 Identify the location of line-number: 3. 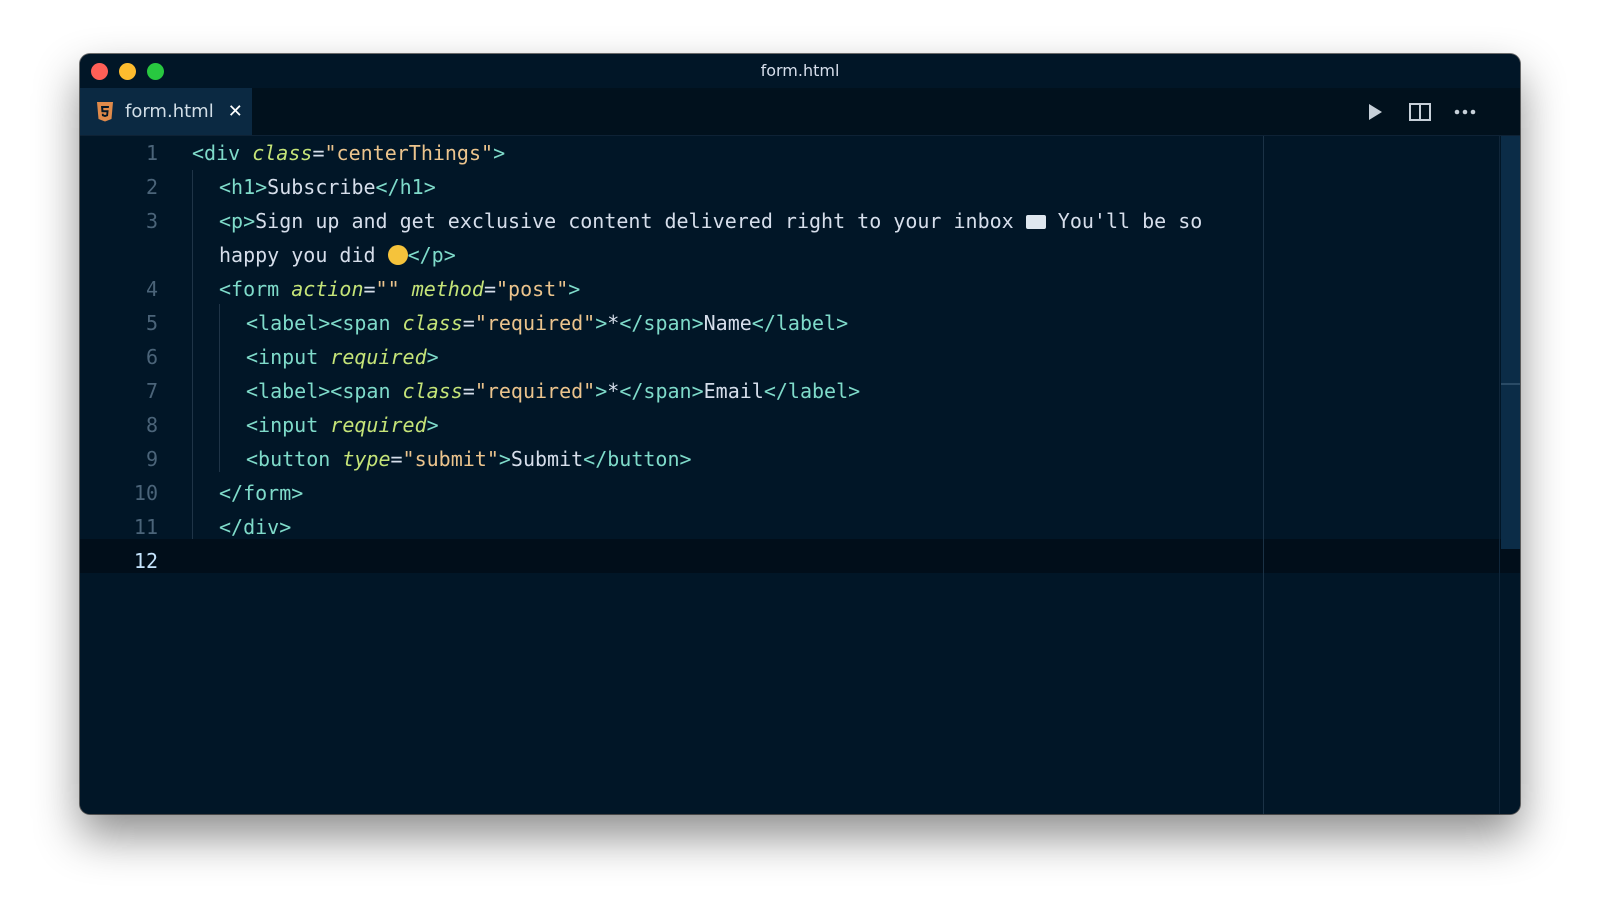
(151, 221).